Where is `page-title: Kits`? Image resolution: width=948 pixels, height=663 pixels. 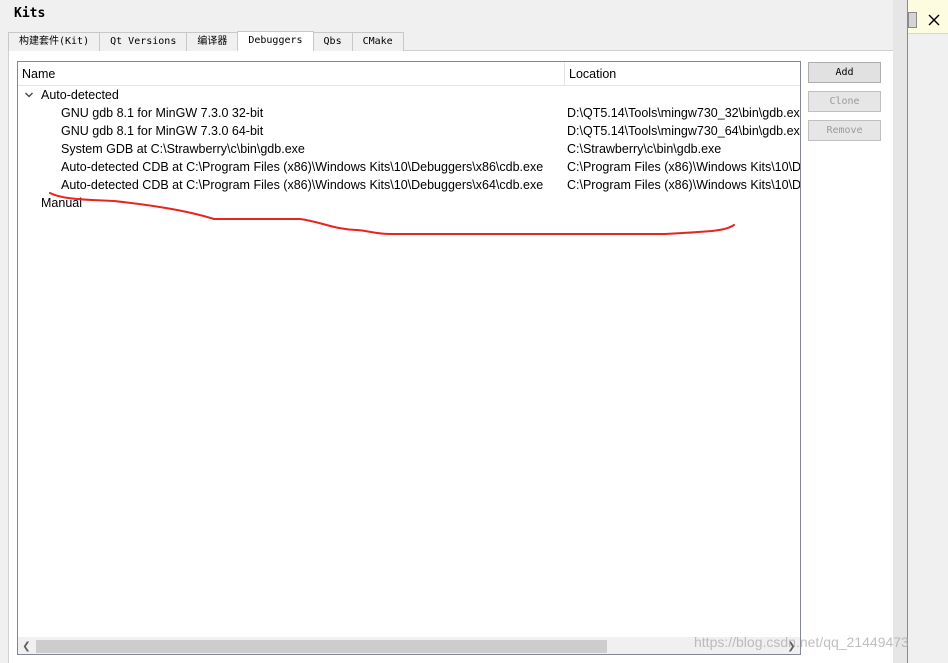
page-title: Kits is located at coordinates (30, 13).